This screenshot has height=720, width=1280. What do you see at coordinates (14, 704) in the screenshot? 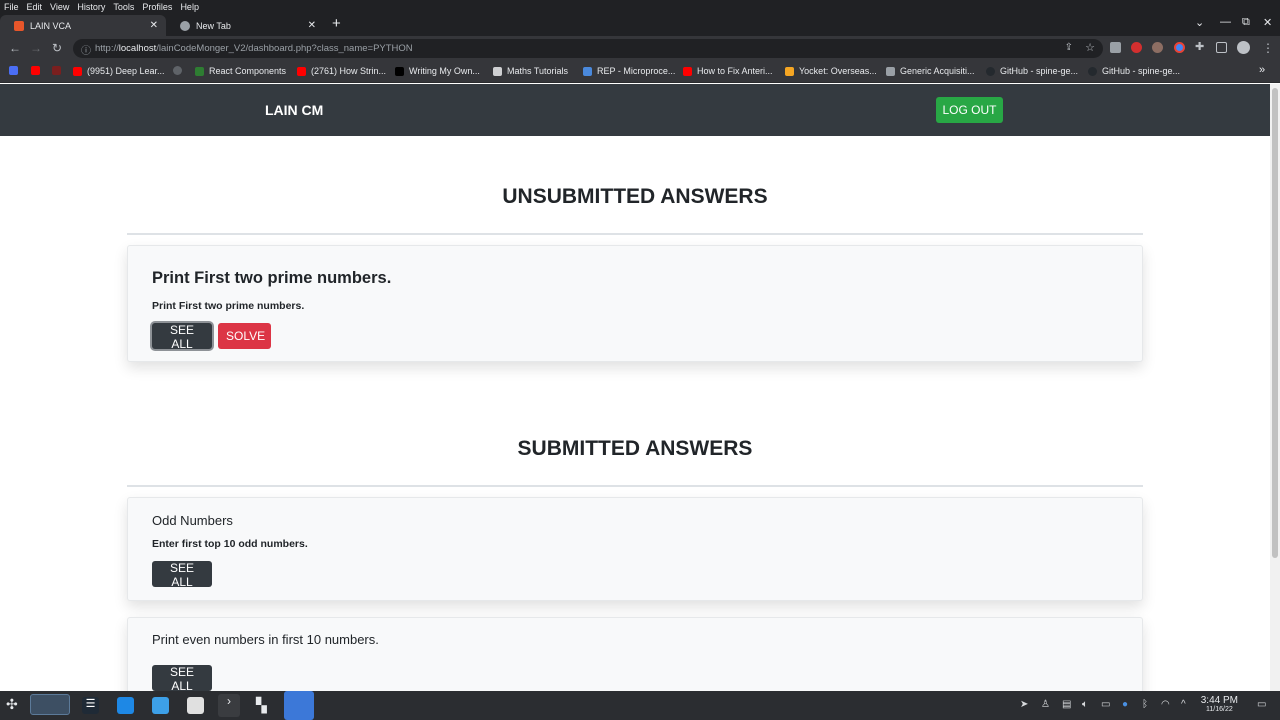
I see `launcher-icon: ✣` at bounding box center [14, 704].